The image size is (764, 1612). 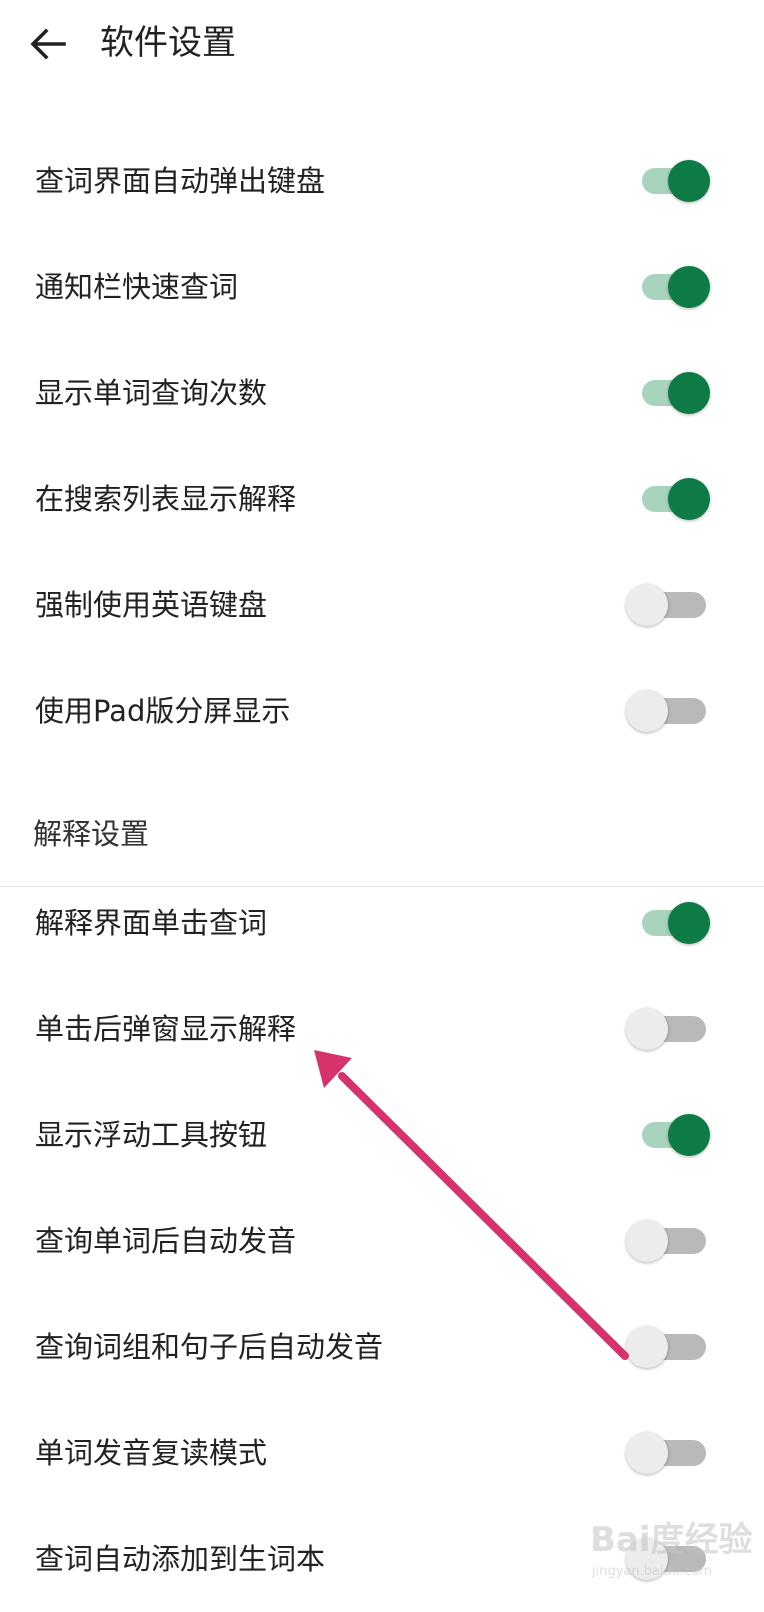 What do you see at coordinates (382, 499) in the screenshot?
I see `setting-row-search-list-explanation: 在搜索列表显示解释` at bounding box center [382, 499].